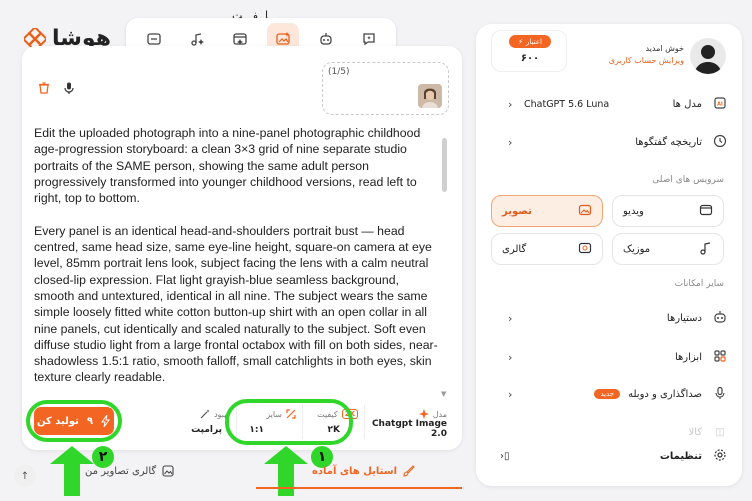 The width and height of the screenshot is (752, 501). I want to click on tab-my-gallery: گالری تصاویر من, so click(129, 471).